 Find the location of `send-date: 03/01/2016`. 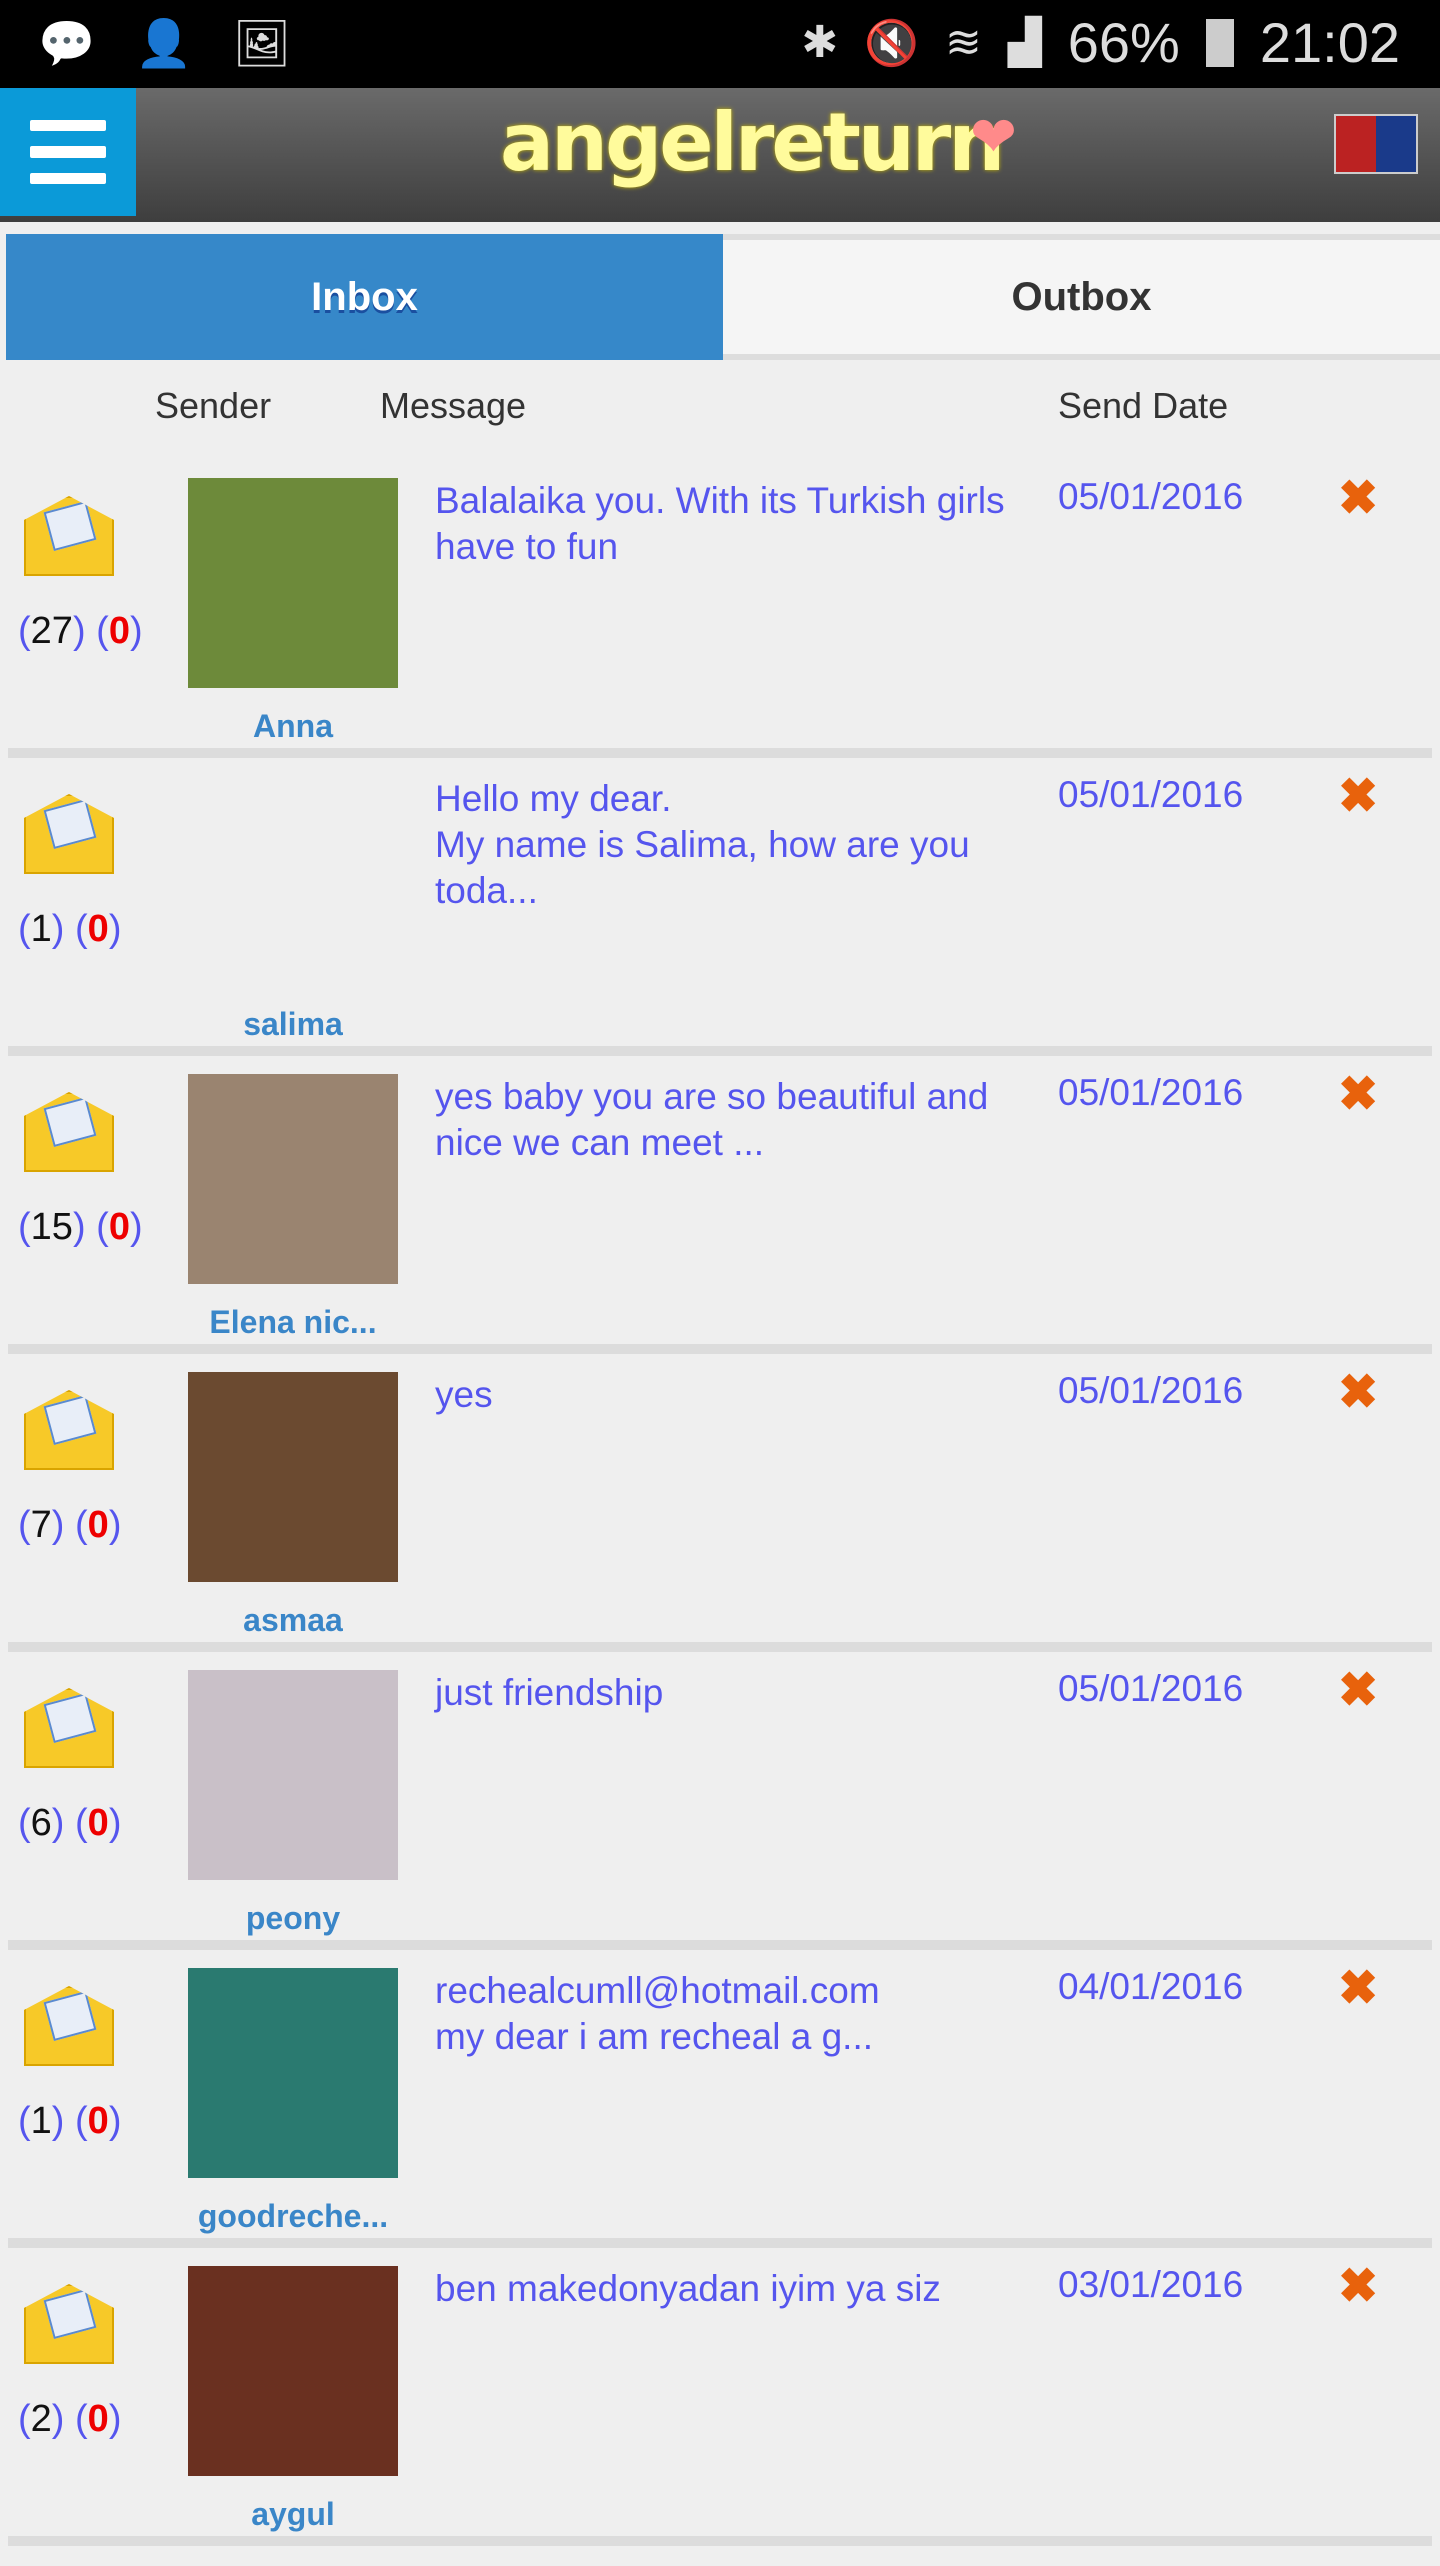

send-date: 03/01/2016 is located at coordinates (1151, 2284).